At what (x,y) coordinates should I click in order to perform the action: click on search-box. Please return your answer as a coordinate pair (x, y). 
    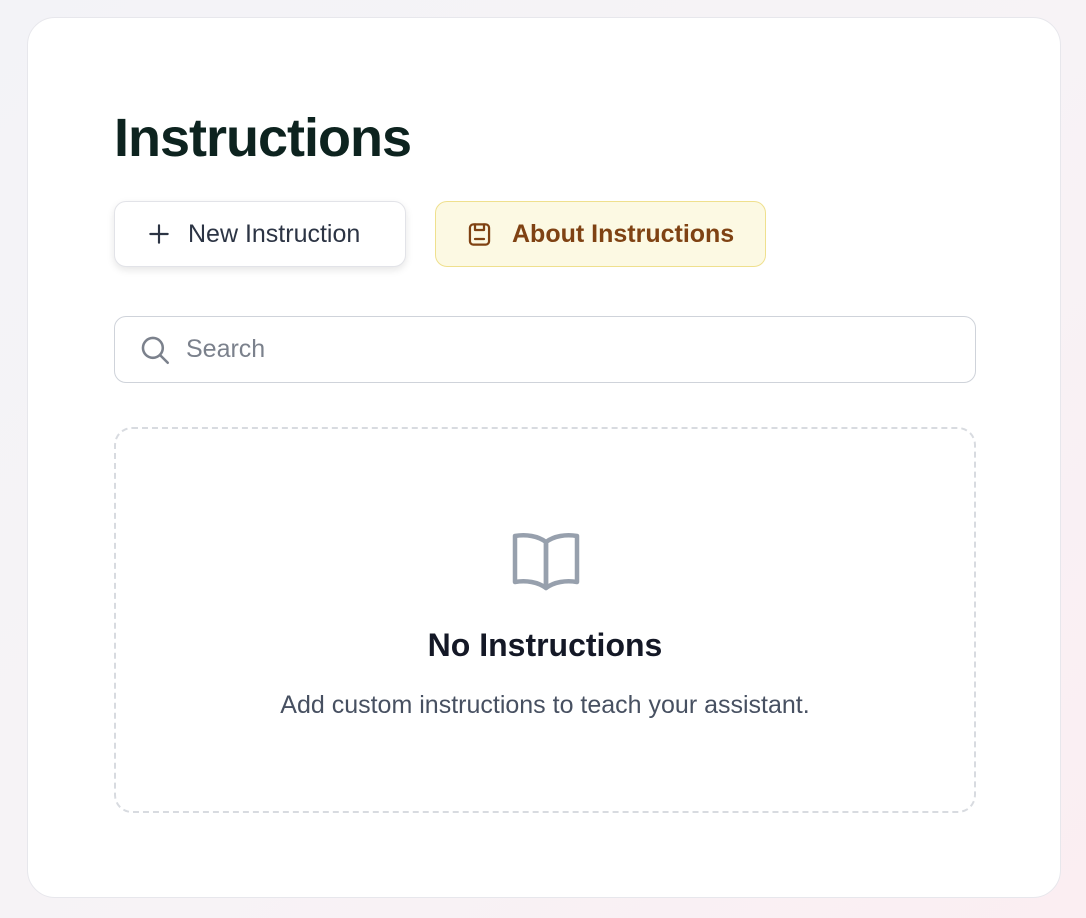
    Looking at the image, I should click on (545, 349).